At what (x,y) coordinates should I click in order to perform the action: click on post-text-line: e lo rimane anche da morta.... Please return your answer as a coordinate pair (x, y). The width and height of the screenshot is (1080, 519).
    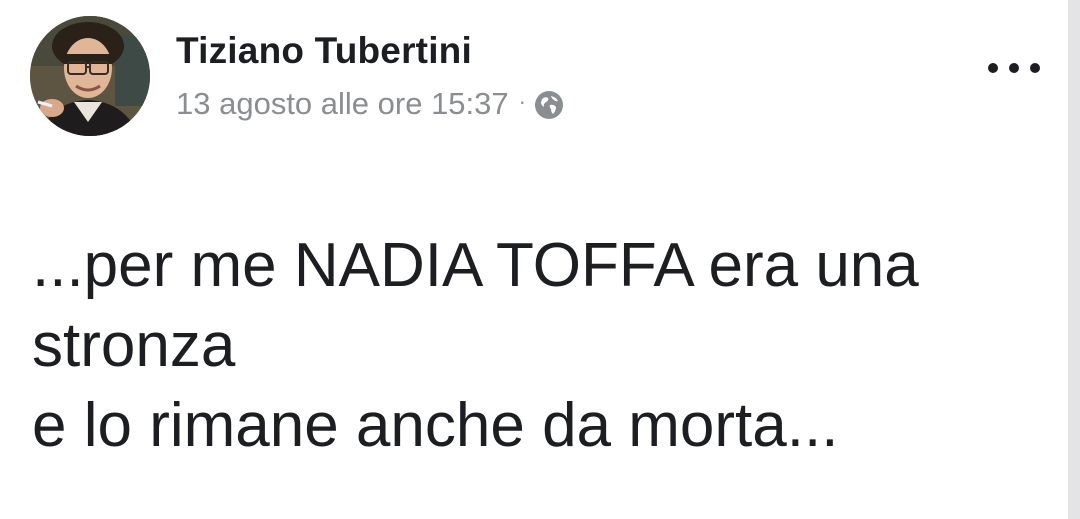
    Looking at the image, I should click on (435, 425).